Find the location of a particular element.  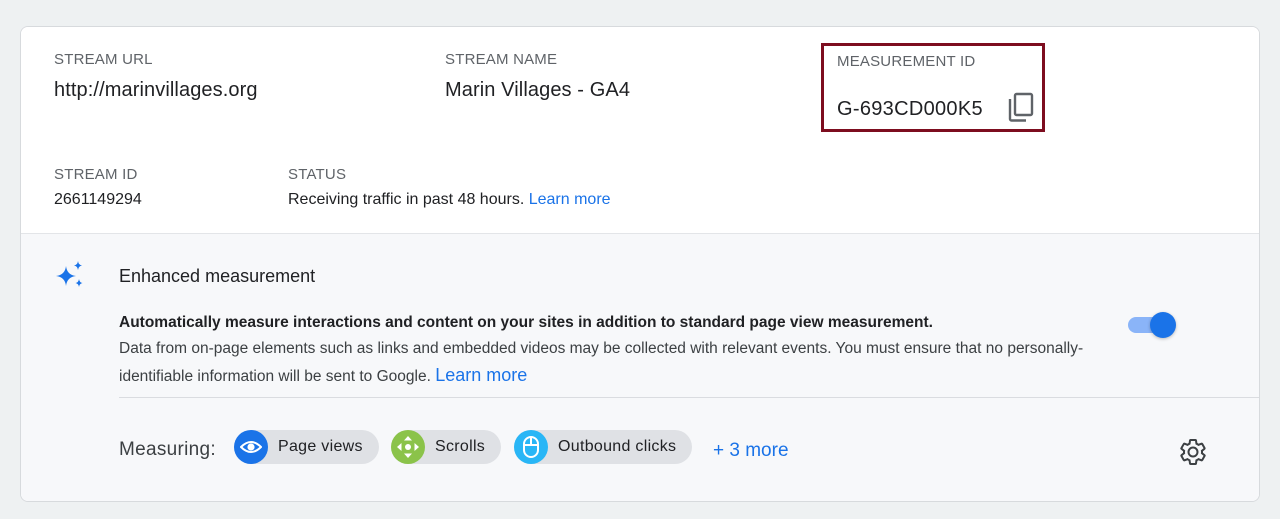

stream-name-value: Marin Villages - GA4 is located at coordinates (538, 90).